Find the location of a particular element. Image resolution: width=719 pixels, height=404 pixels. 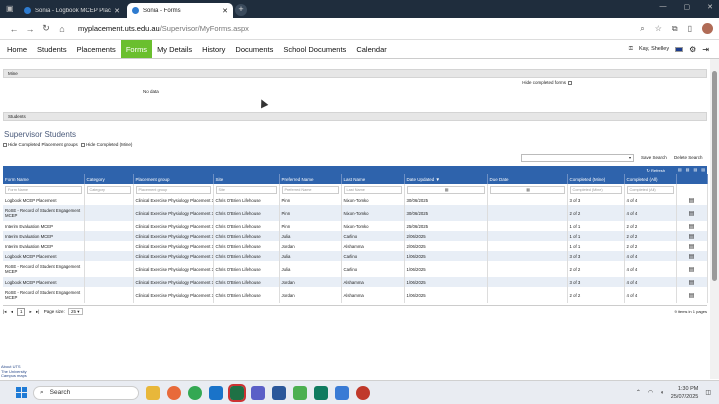

minimize-icon: — is located at coordinates (663, 7).